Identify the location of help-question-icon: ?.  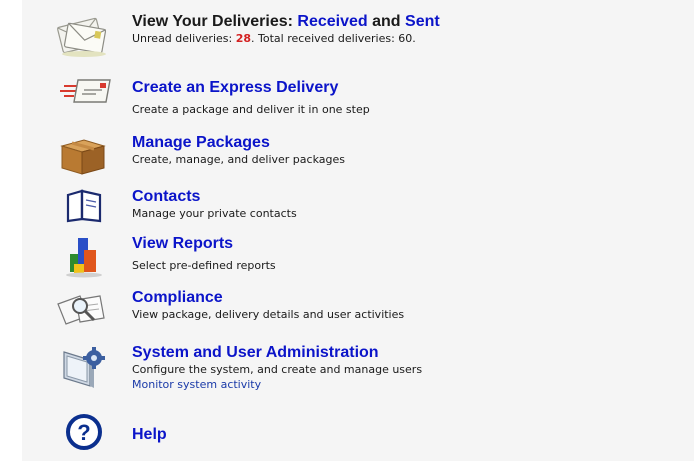
(82, 432).